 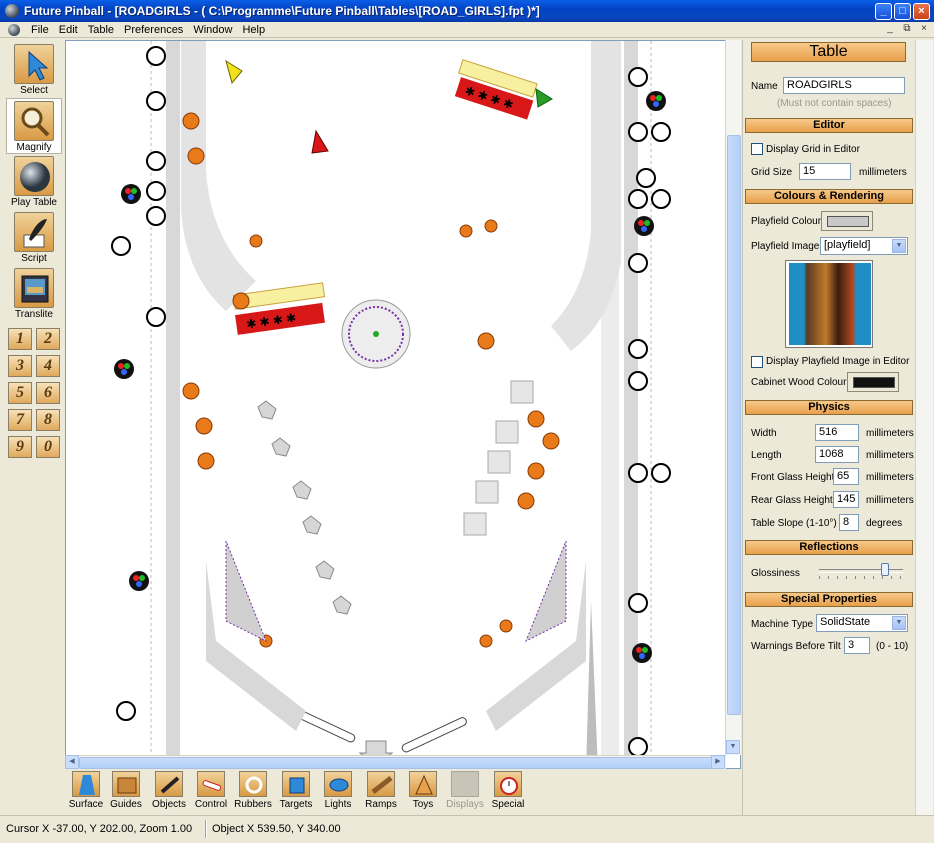 What do you see at coordinates (376, 334) in the screenshot?
I see `center-turntable` at bounding box center [376, 334].